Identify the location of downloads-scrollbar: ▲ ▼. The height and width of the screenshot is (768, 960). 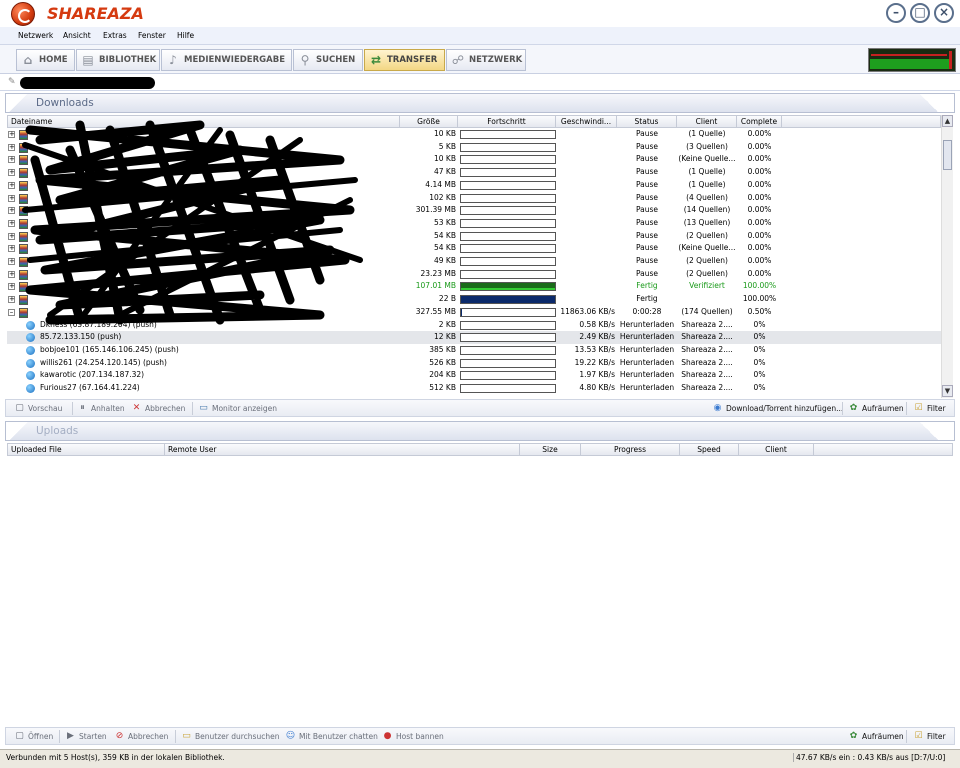
(947, 256).